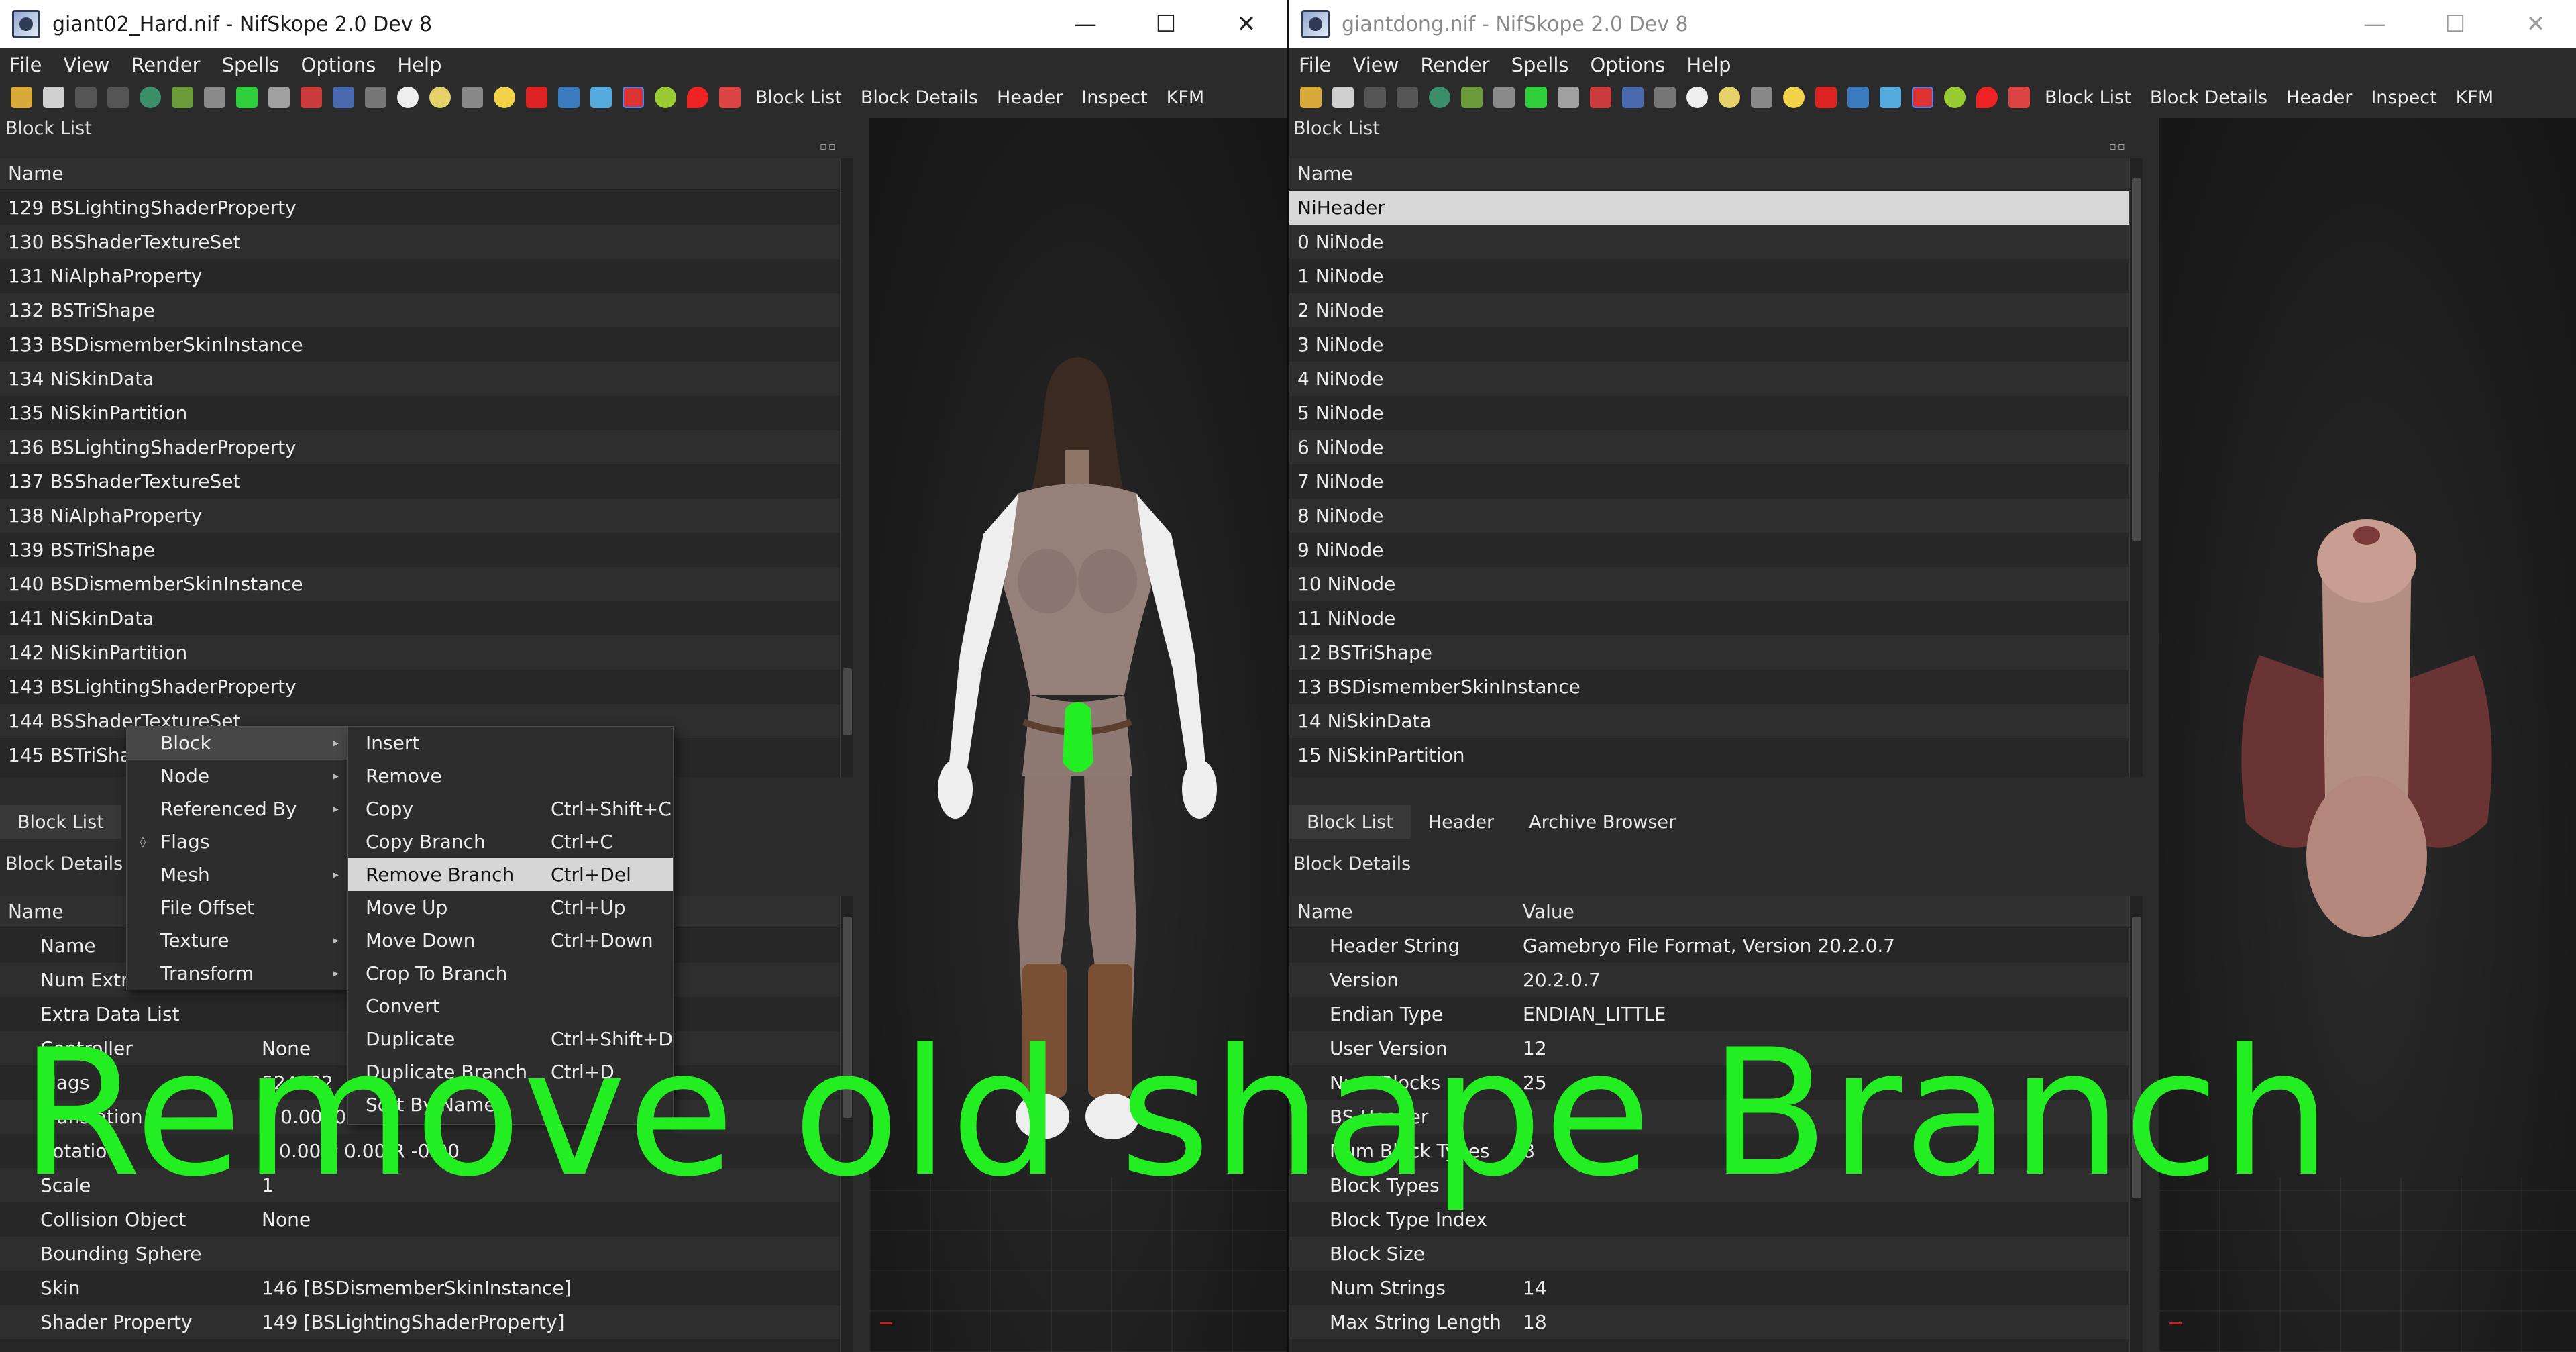  What do you see at coordinates (311, 97) in the screenshot?
I see `red-cube-icon` at bounding box center [311, 97].